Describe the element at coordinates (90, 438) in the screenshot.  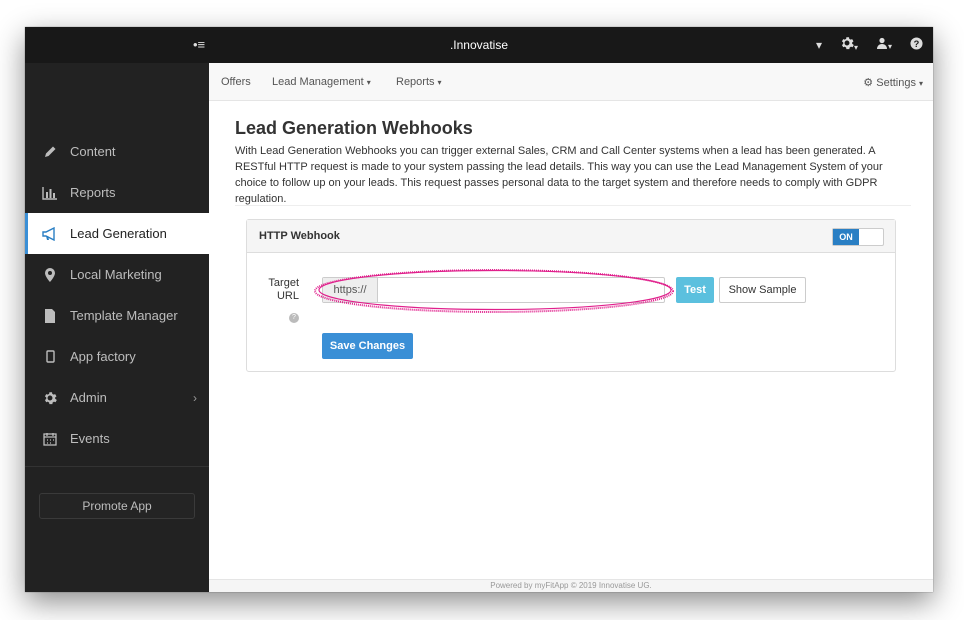
I see `sidebar-item-label: Events` at that location.